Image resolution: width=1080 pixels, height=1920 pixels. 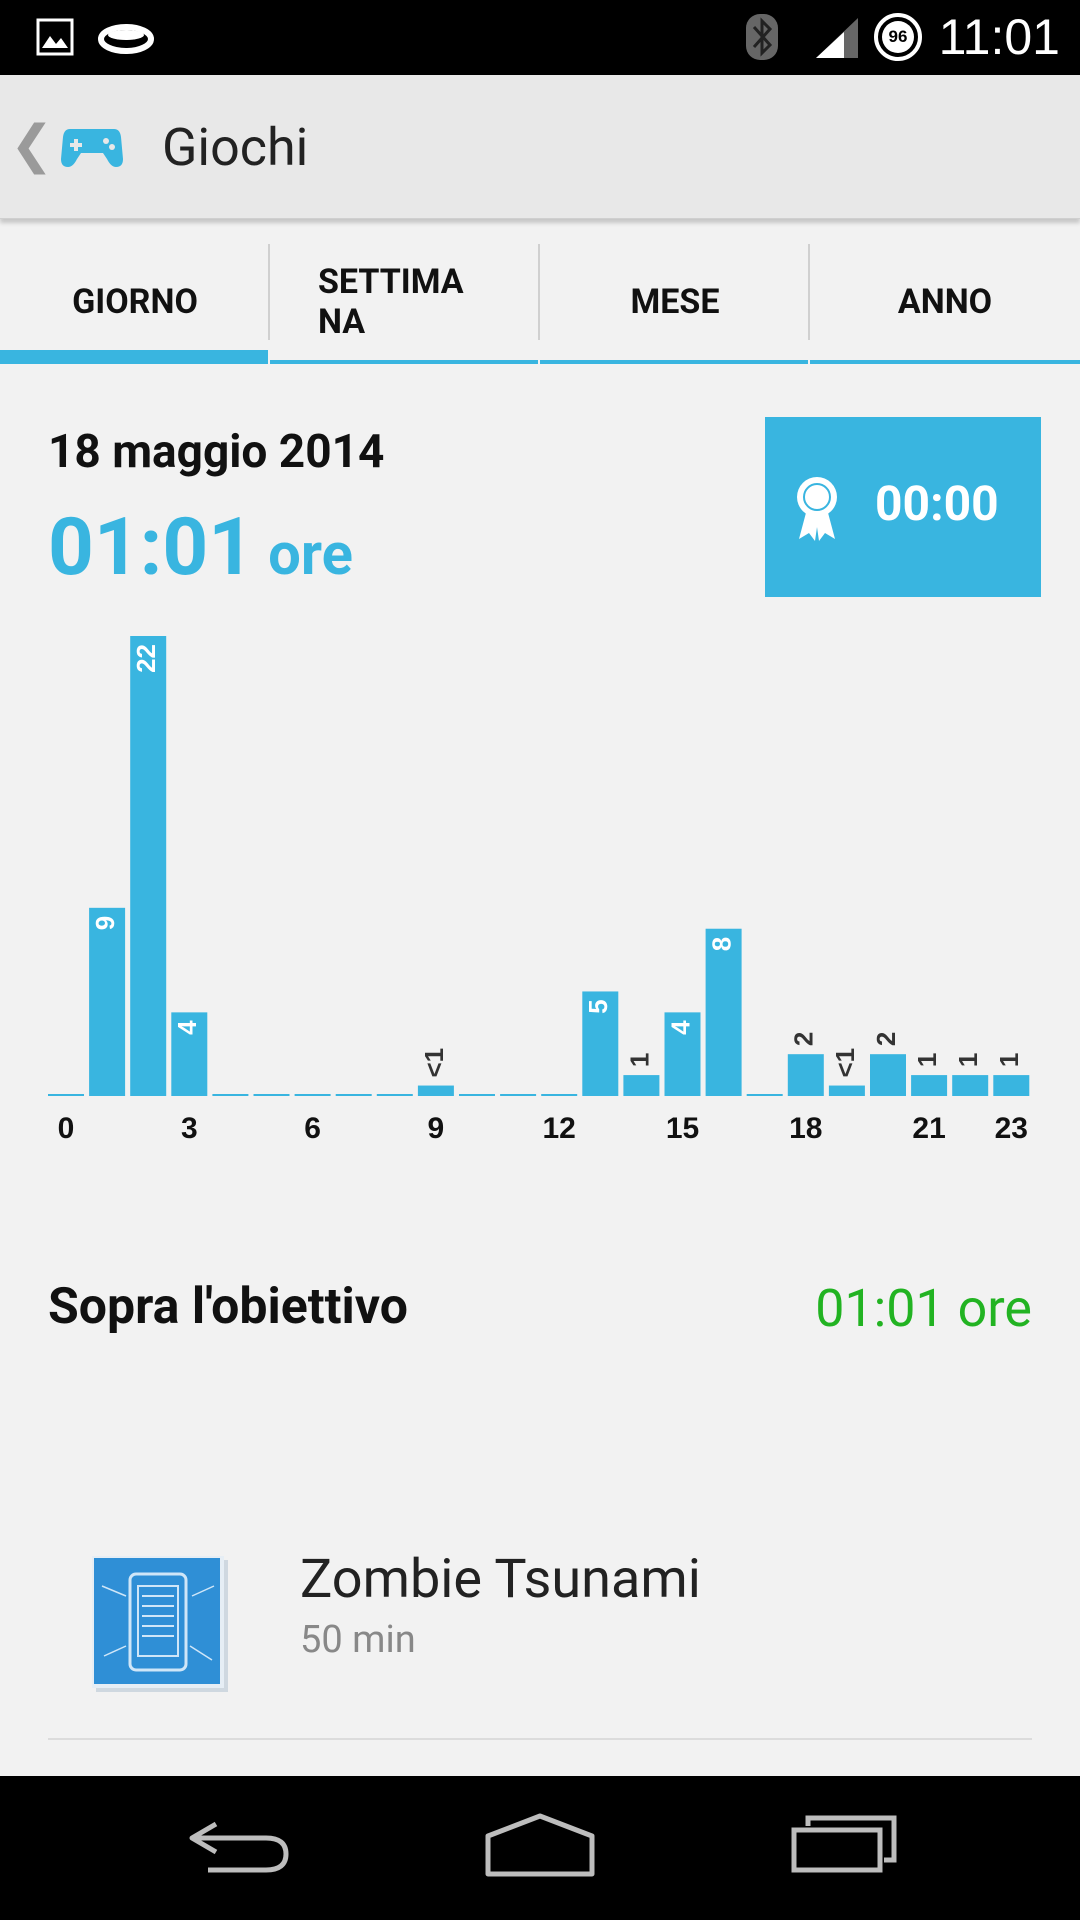 I want to click on tab-month: MESE, so click(x=675, y=302).